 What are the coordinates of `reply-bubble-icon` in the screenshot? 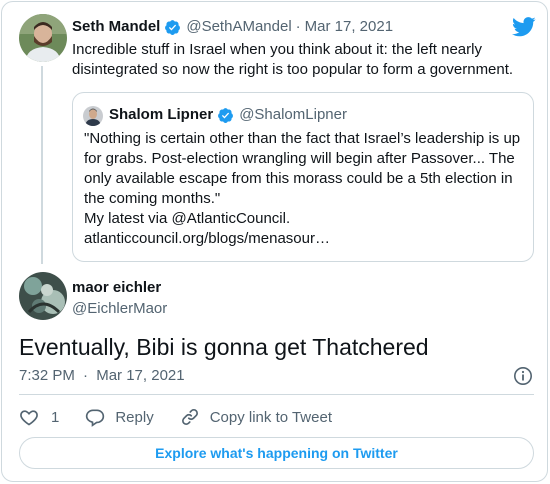 It's located at (95, 418).